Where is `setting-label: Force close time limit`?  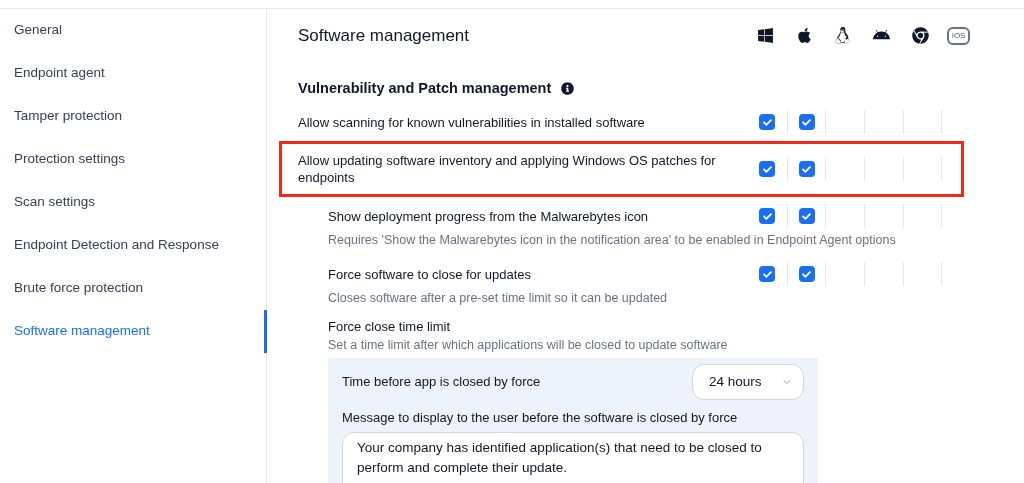
setting-label: Force close time limit is located at coordinates (390, 326).